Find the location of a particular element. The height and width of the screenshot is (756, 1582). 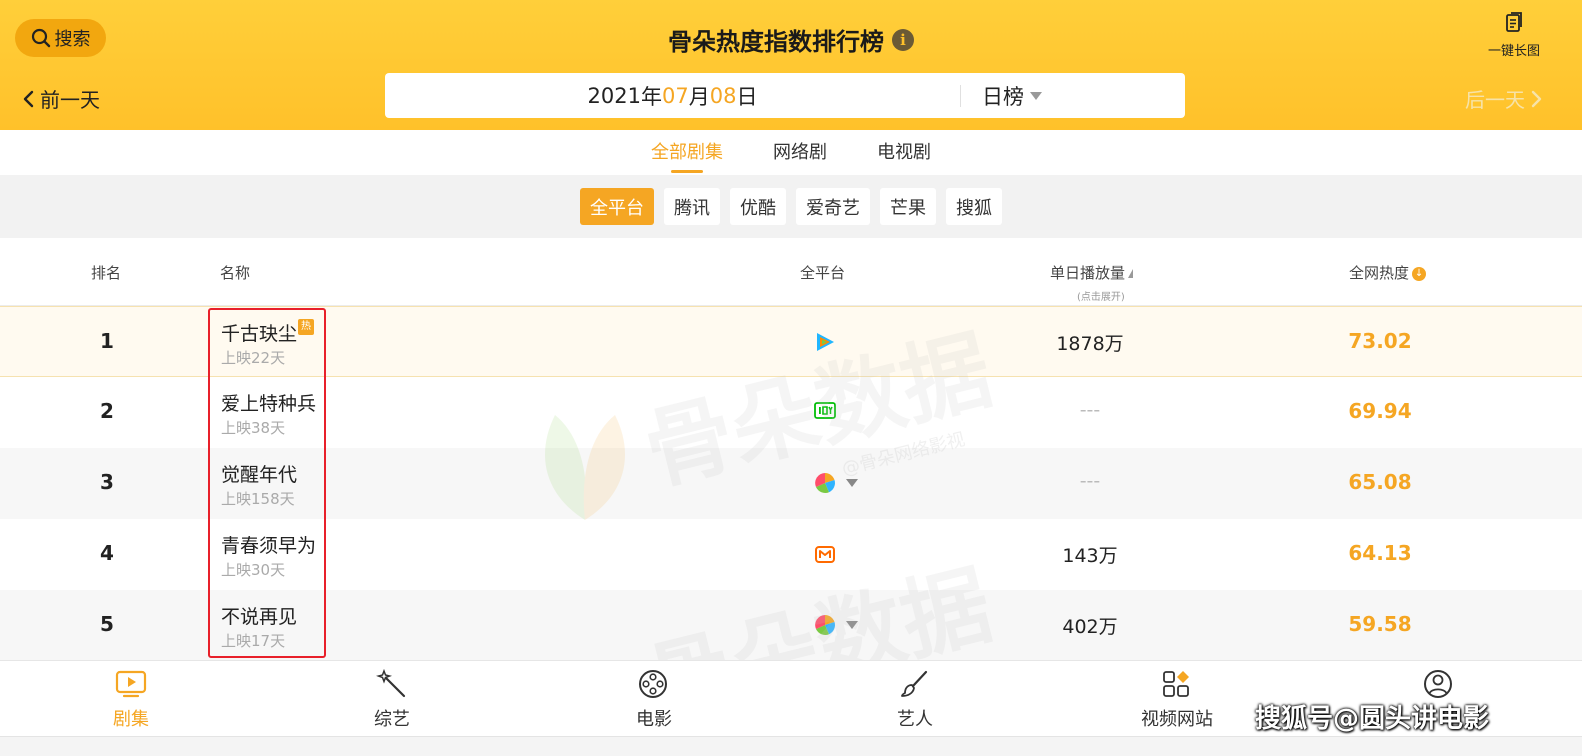

platform-sohu: 搜狐 is located at coordinates (974, 206).